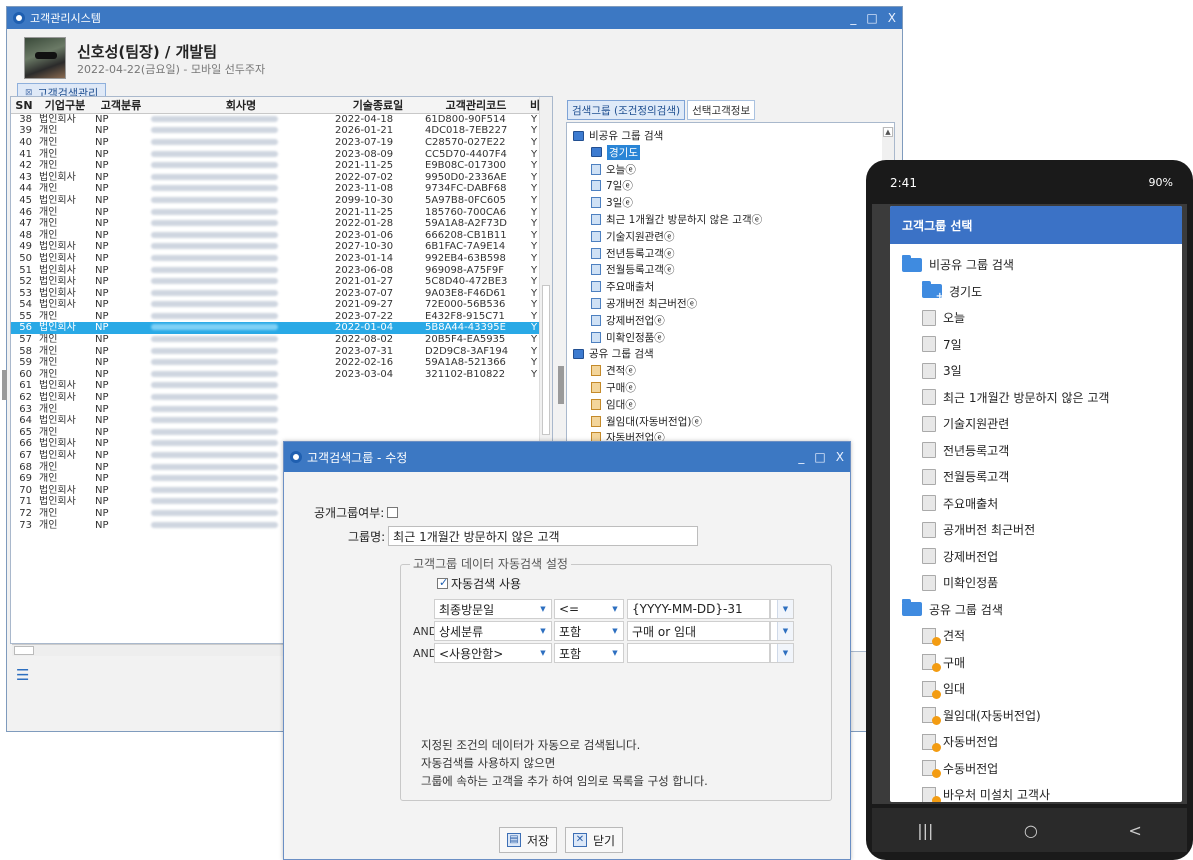 The height and width of the screenshot is (860, 1193). What do you see at coordinates (622, 286) in the screenshot?
I see `tree-item: 주요매출처` at bounding box center [622, 286].